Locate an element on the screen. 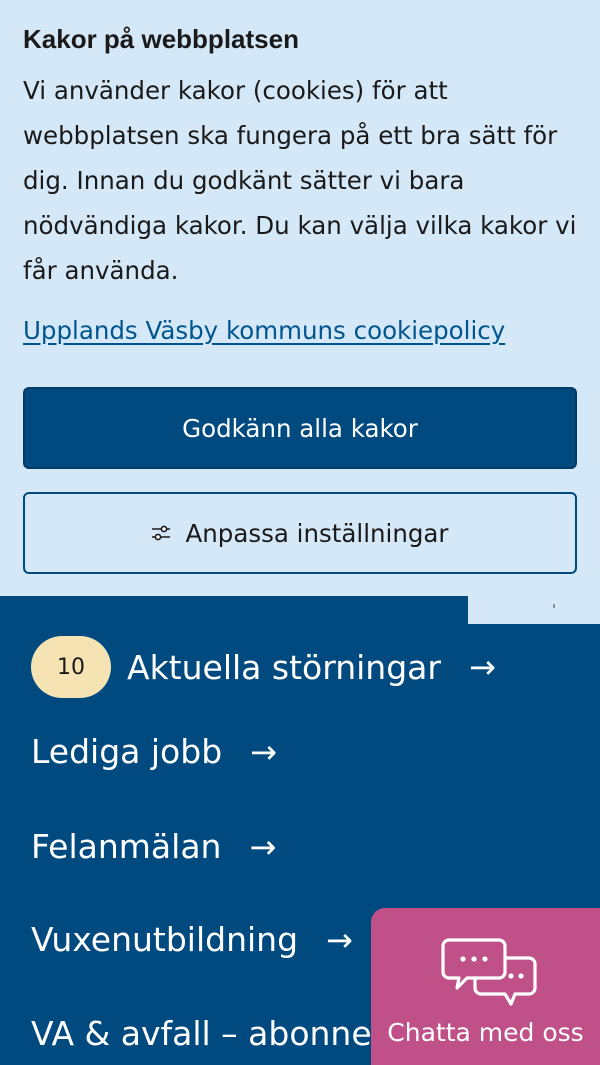 The height and width of the screenshot is (1065, 600). quick-link-felanmalan: Felanmälan → is located at coordinates (153, 846).